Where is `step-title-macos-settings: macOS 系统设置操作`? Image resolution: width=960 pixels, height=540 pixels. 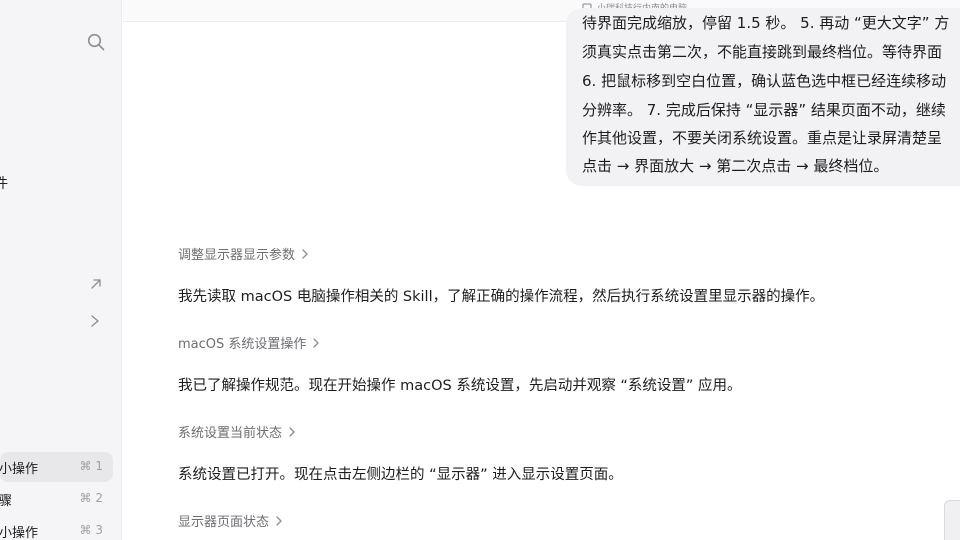
step-title-macos-settings: macOS 系统设置操作 is located at coordinates (249, 342).